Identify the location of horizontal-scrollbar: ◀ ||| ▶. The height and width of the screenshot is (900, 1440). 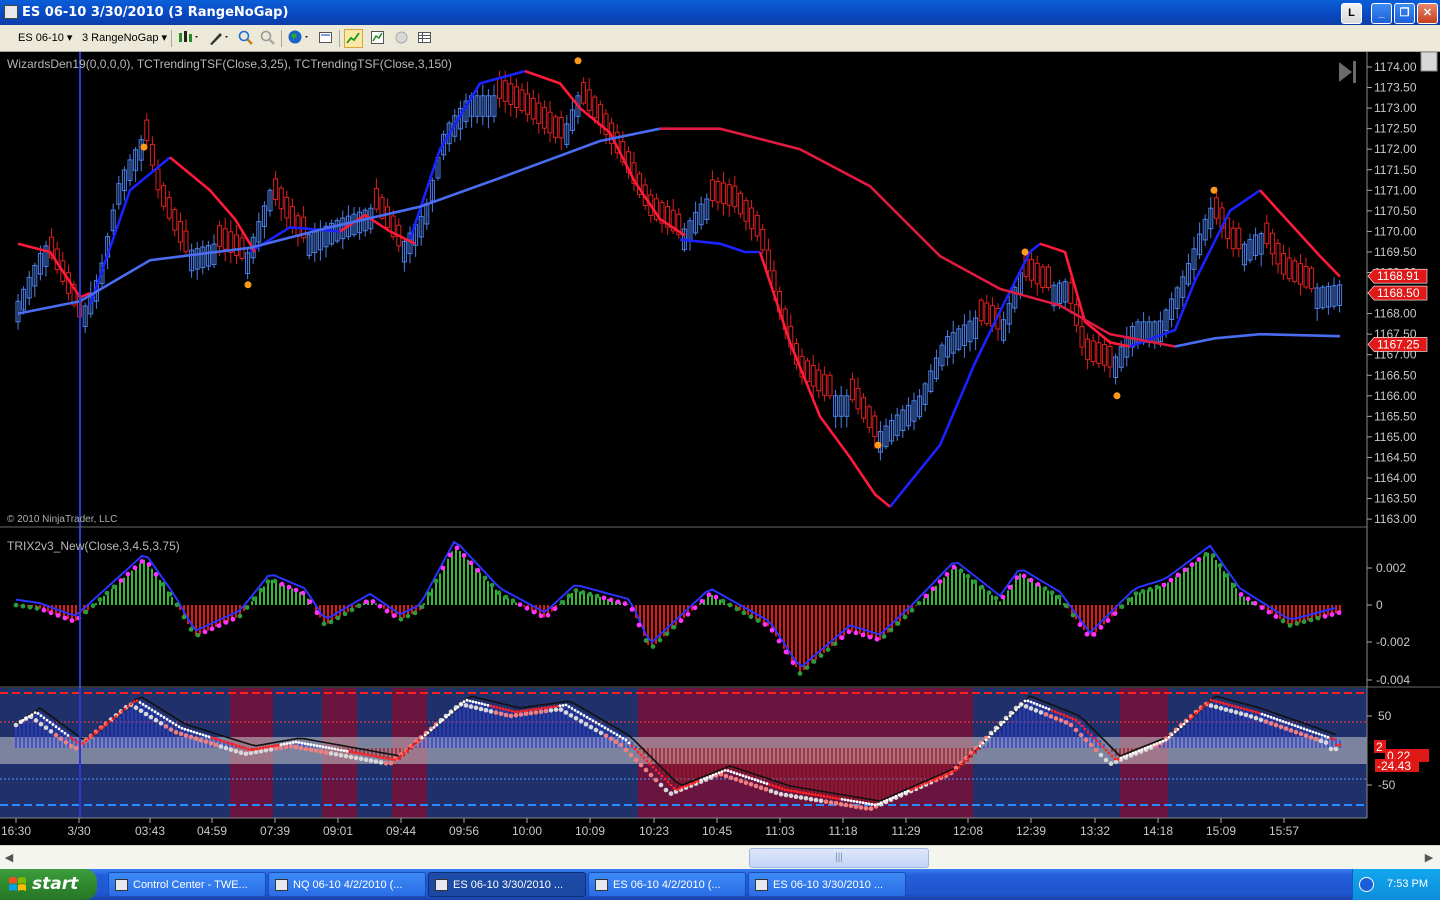
(720, 857).